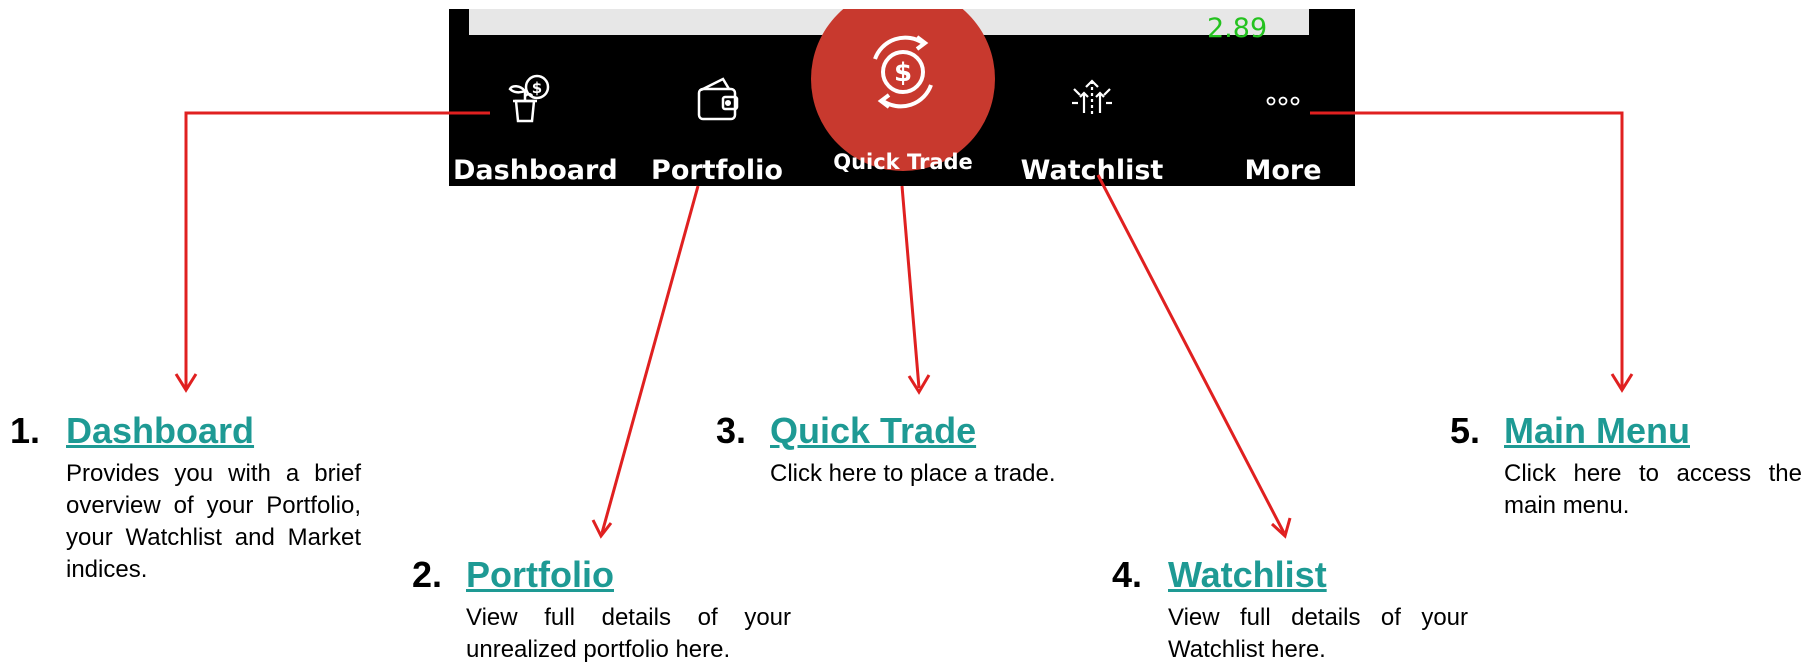 The height and width of the screenshot is (667, 1808). I want to click on callout-description: Click here to access the main menu., so click(1653, 489).